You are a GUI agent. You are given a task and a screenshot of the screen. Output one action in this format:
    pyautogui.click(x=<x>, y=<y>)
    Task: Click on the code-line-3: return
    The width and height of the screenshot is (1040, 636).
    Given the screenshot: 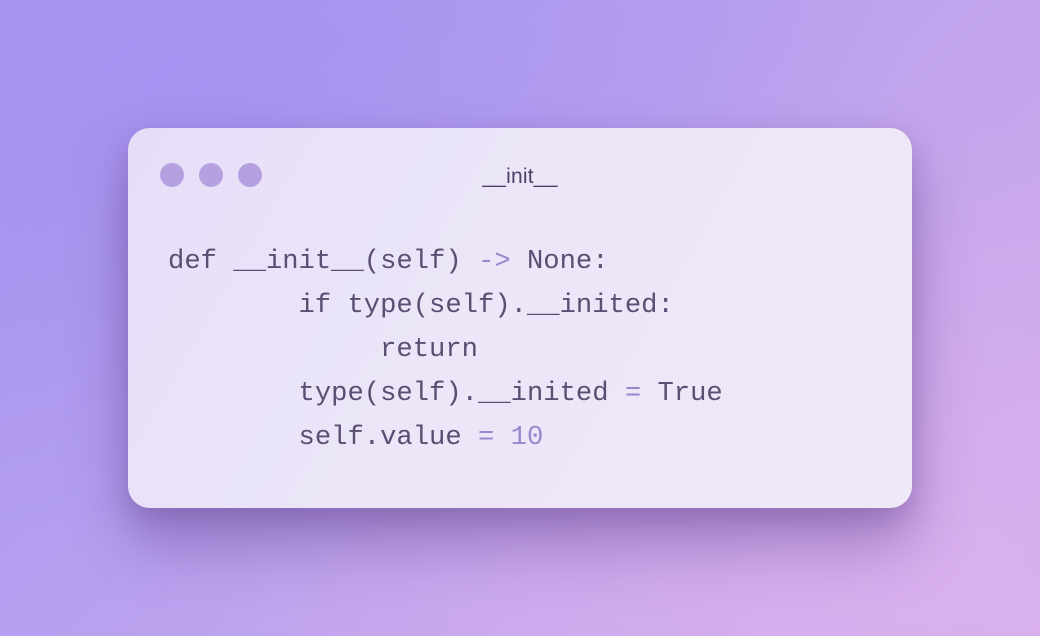 What is the action you would take?
    pyautogui.click(x=445, y=350)
    